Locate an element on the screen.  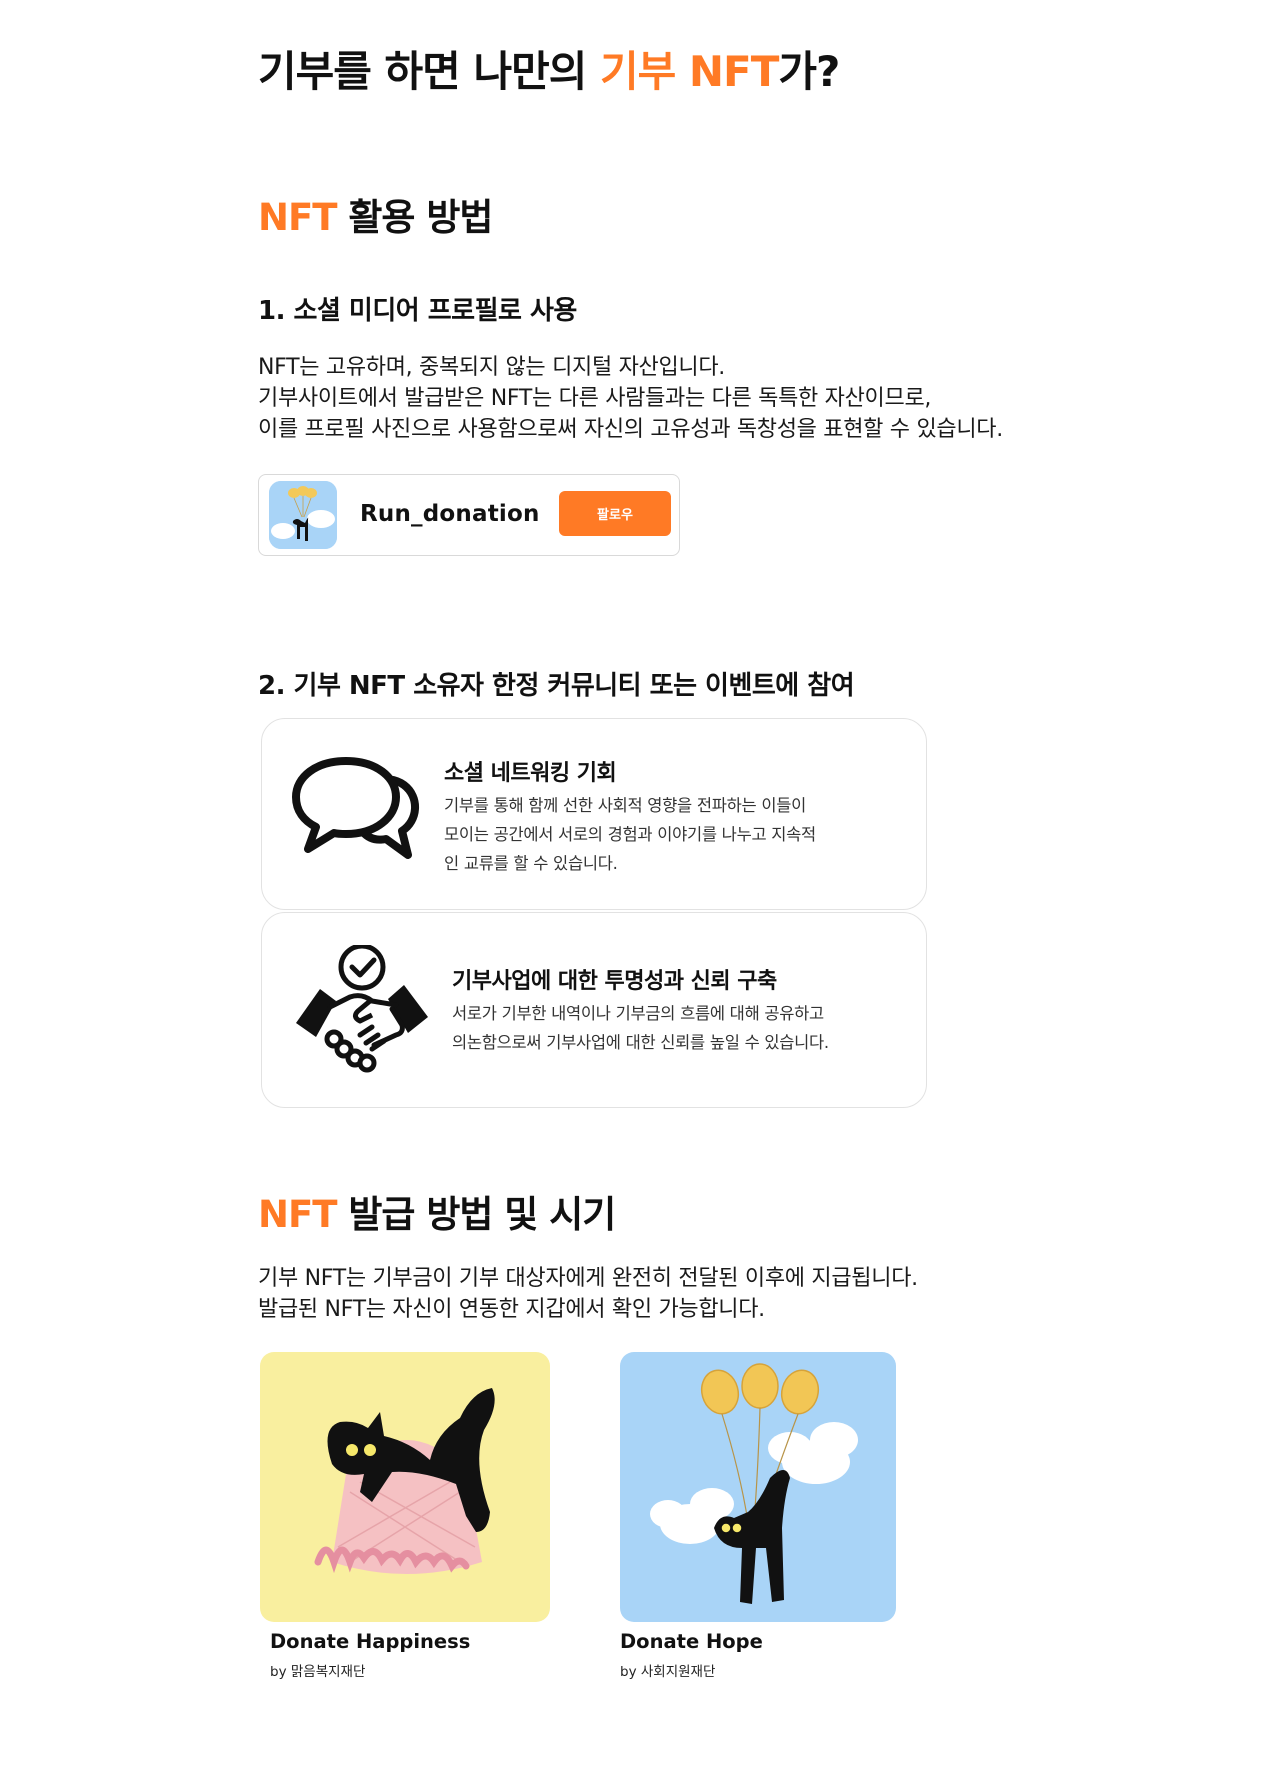
description-line: 의논함으로써 기부사업에 대한 신뢰를 높일 수 있습니다. is located at coordinates (640, 1042).